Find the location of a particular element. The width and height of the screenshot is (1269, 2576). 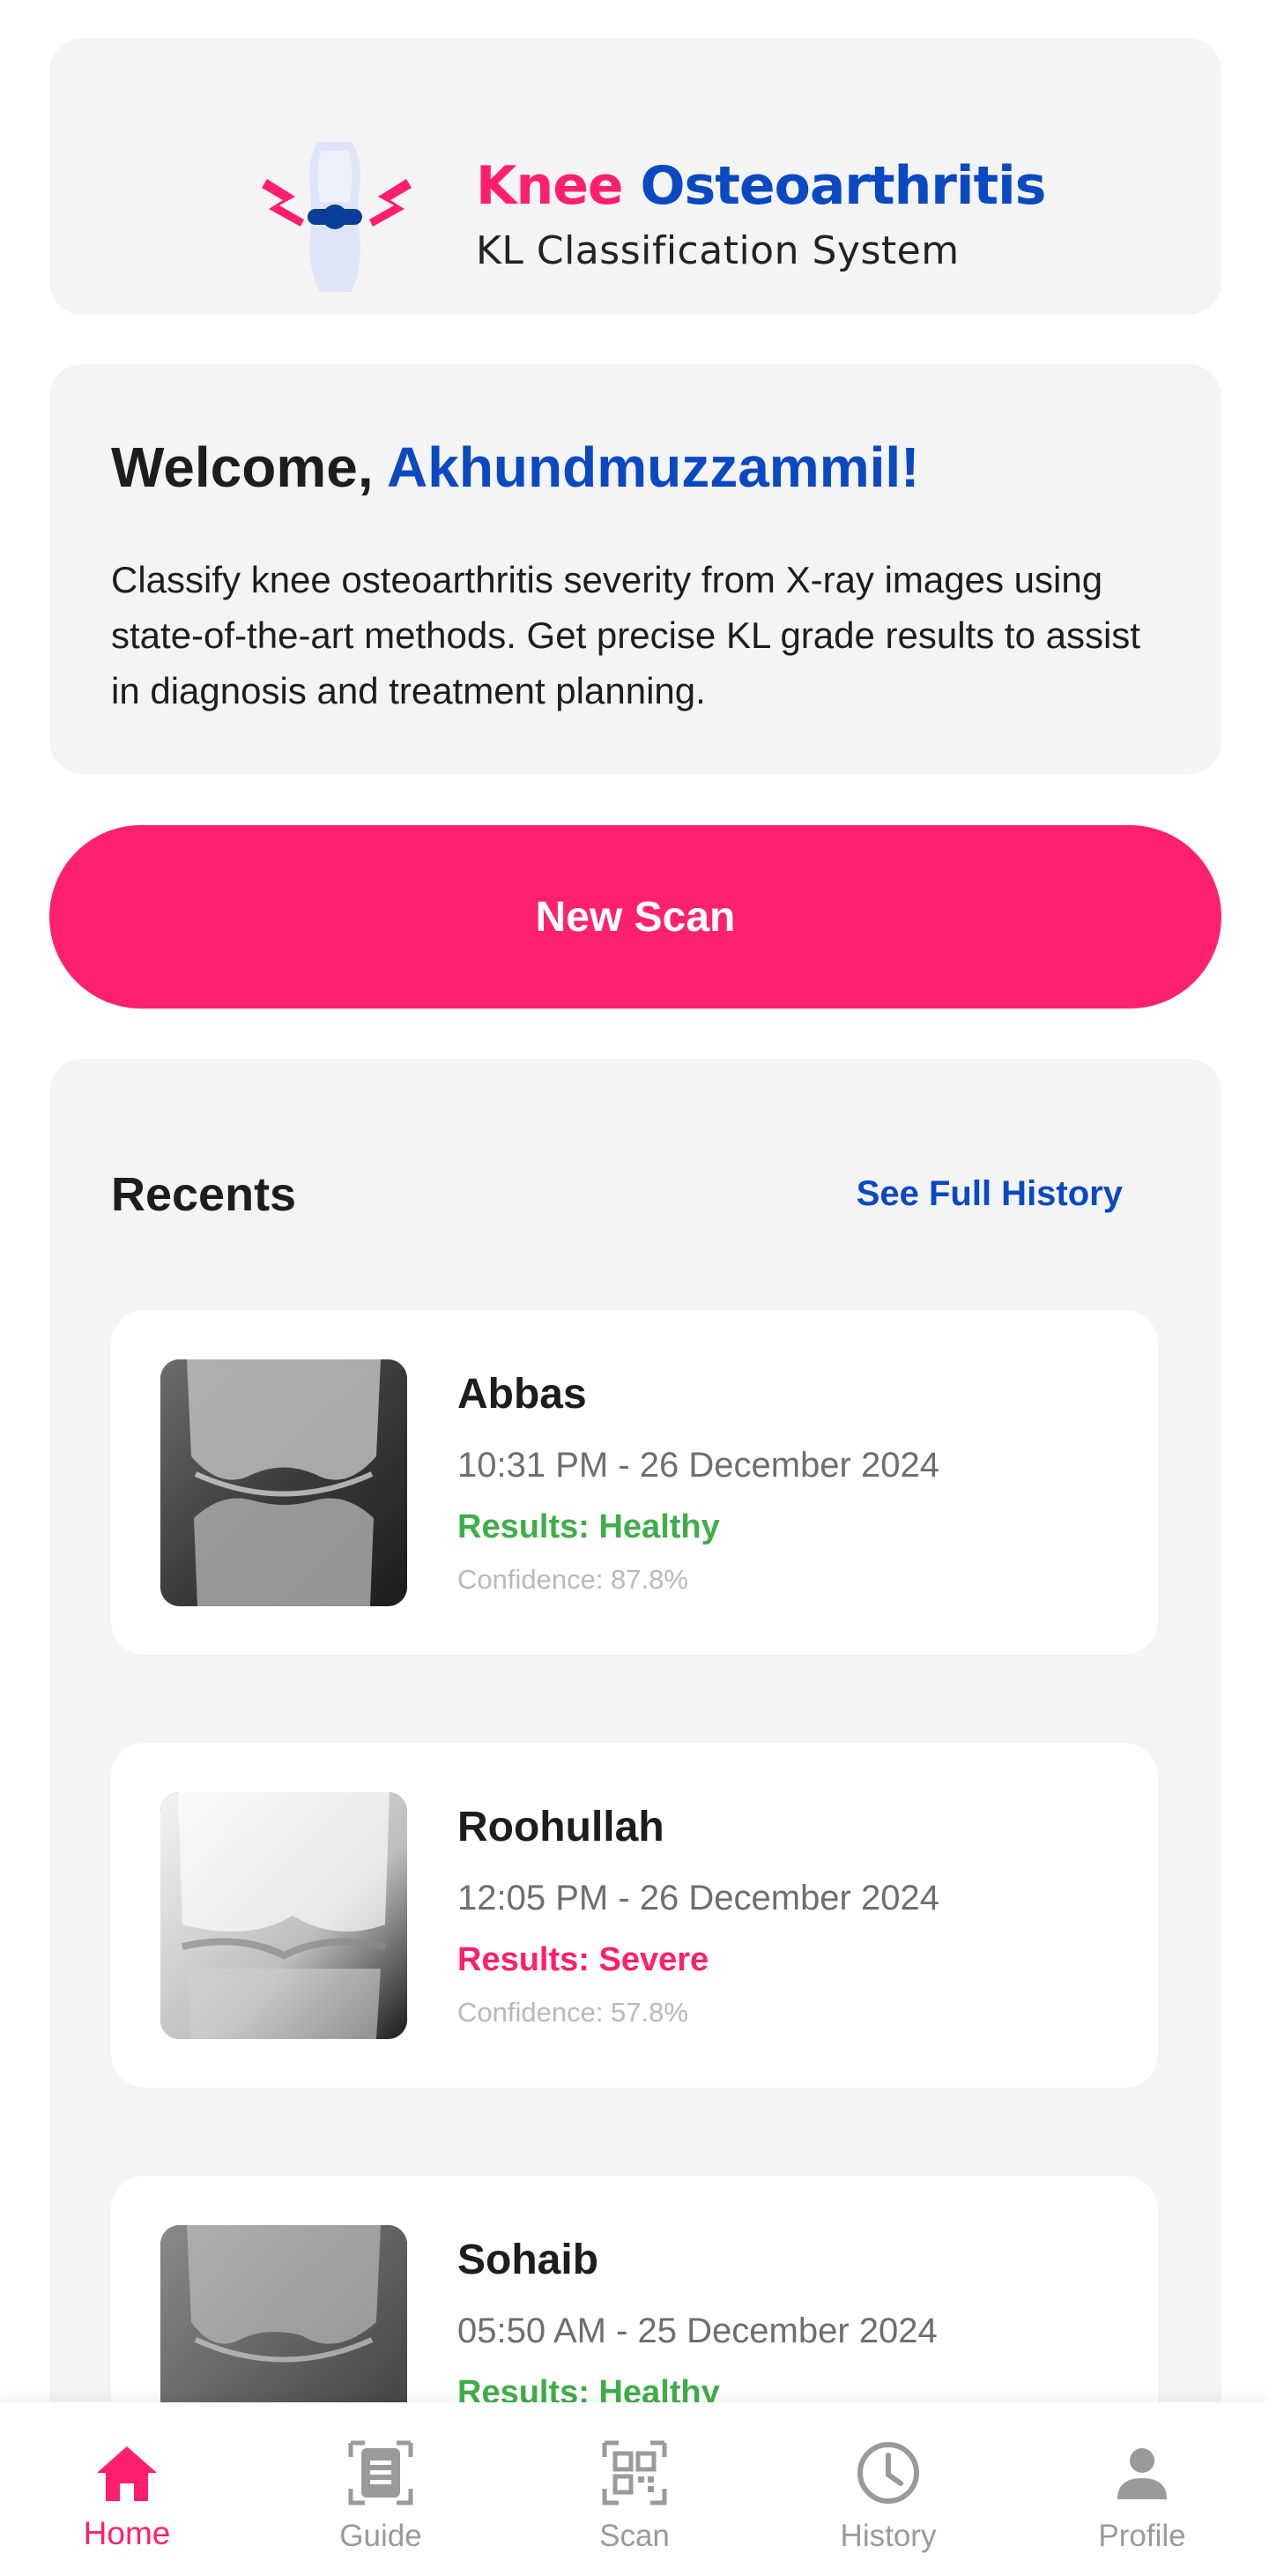

welcome-heading: Welcome, Akhundmuzzammil! is located at coordinates (515, 467).